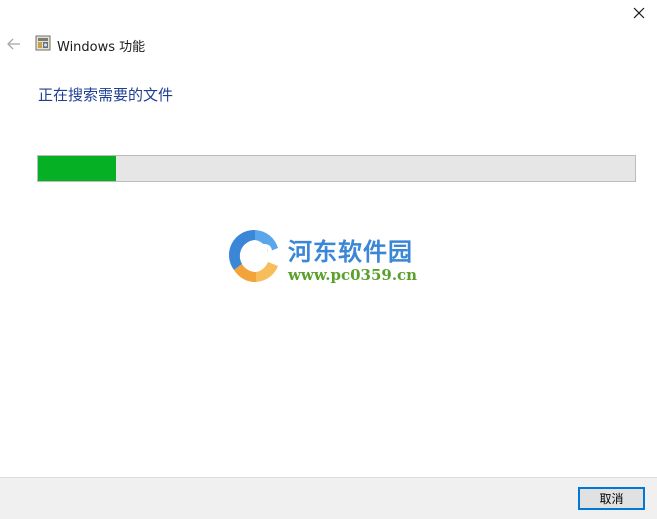  I want to click on windows-features-icon, so click(43, 43).